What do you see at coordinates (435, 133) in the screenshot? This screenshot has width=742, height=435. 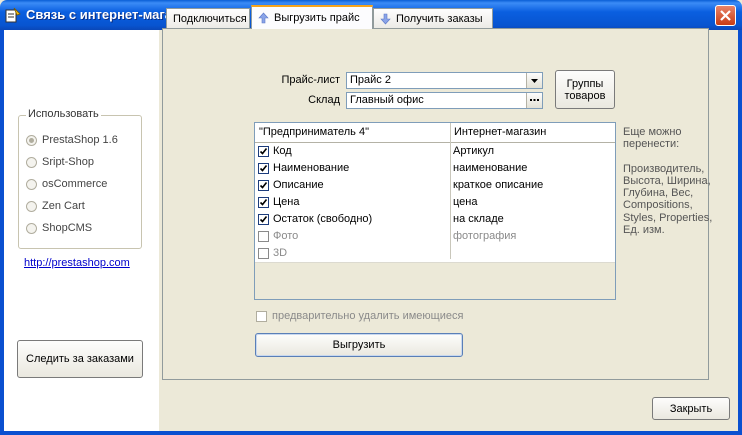 I see `table-header: "Предприниматель 4" Интернет-магазин` at bounding box center [435, 133].